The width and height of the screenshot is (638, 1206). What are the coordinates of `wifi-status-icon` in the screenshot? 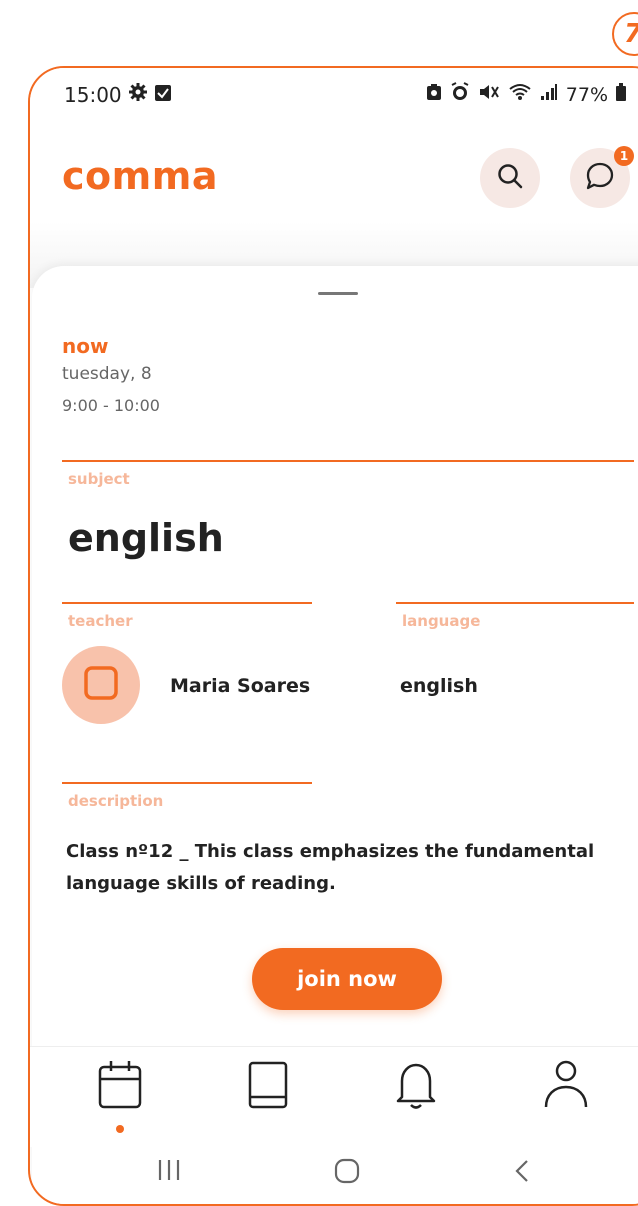 It's located at (520, 94).